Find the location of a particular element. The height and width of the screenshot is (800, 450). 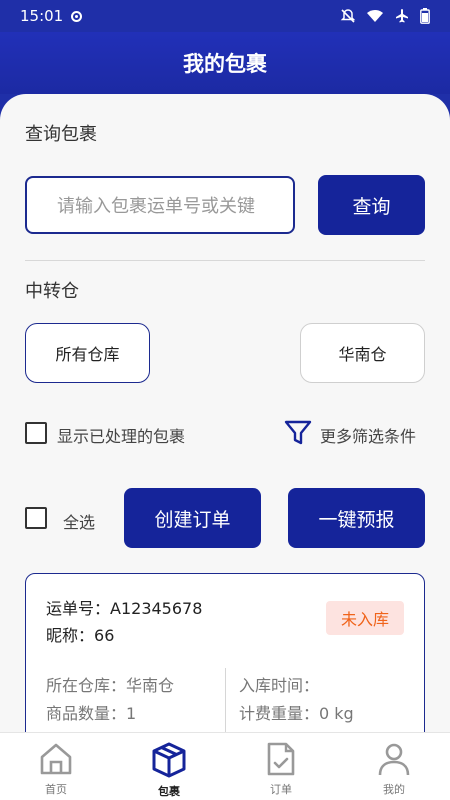

user-icon is located at coordinates (394, 759).